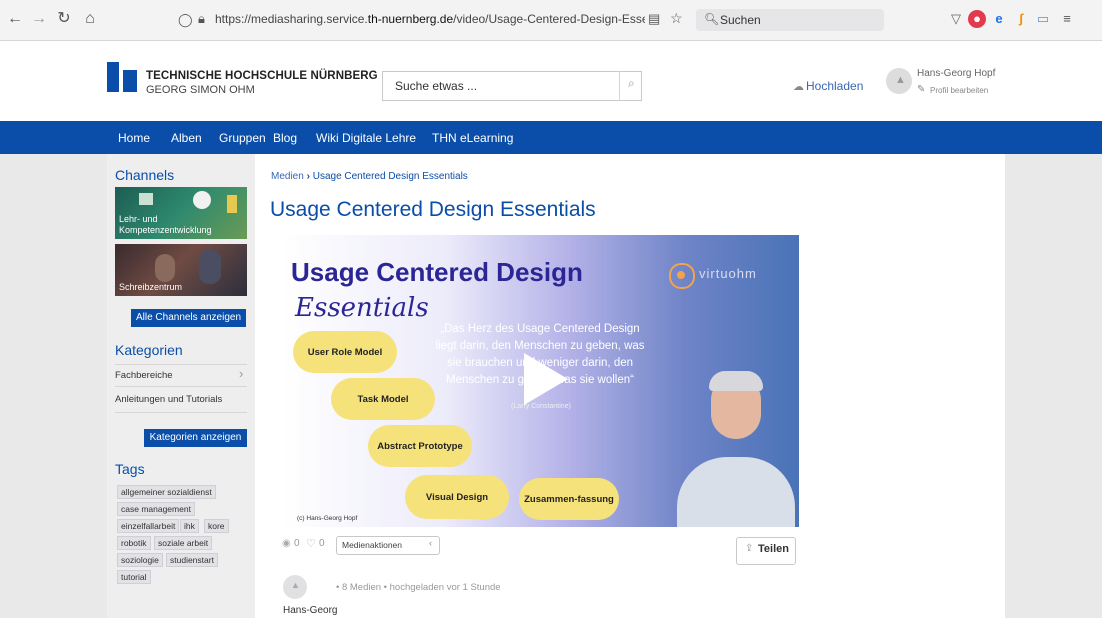  Describe the element at coordinates (712, 19) in the screenshot. I see `search-icon: 🔍︎` at that location.